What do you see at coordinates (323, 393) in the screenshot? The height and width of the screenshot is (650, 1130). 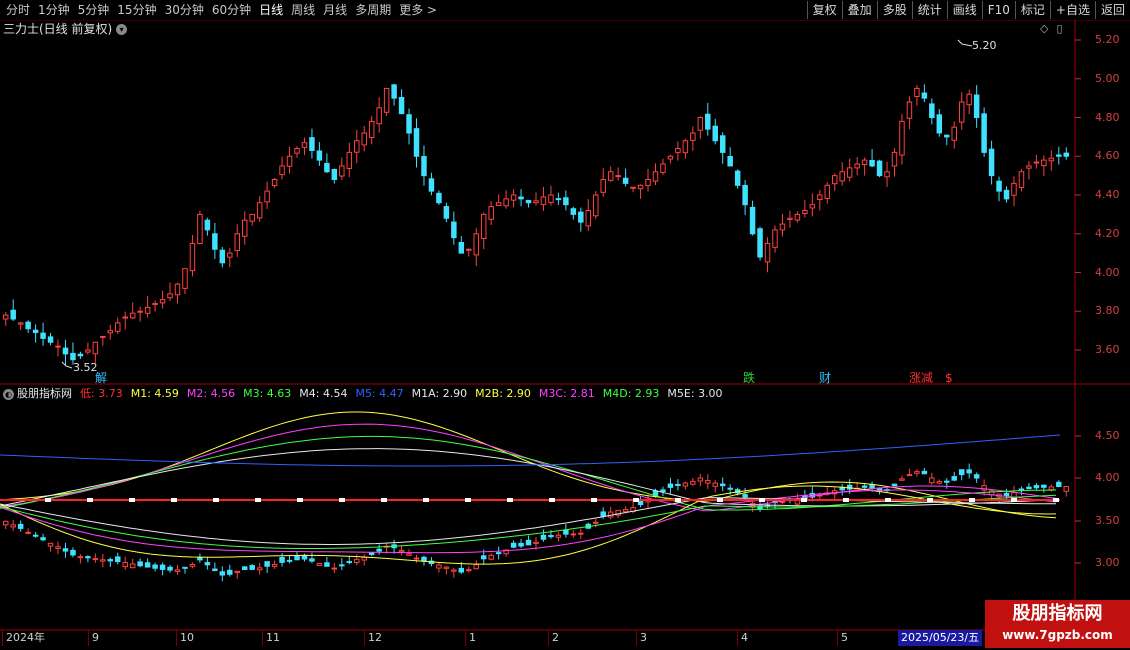 I see `indicator-value: M4: 4.54` at bounding box center [323, 393].